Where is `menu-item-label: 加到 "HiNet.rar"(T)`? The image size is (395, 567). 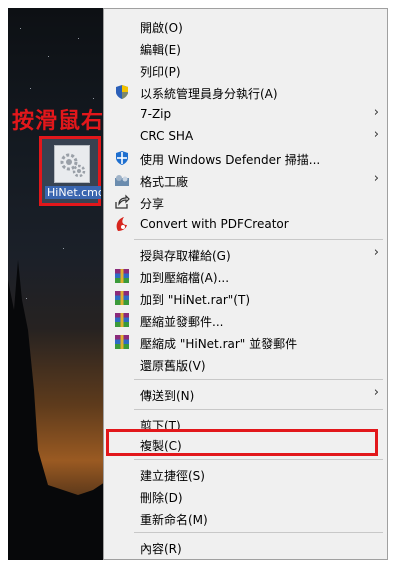
menu-item-label: 加到 "HiNet.rar"(T) is located at coordinates (195, 300).